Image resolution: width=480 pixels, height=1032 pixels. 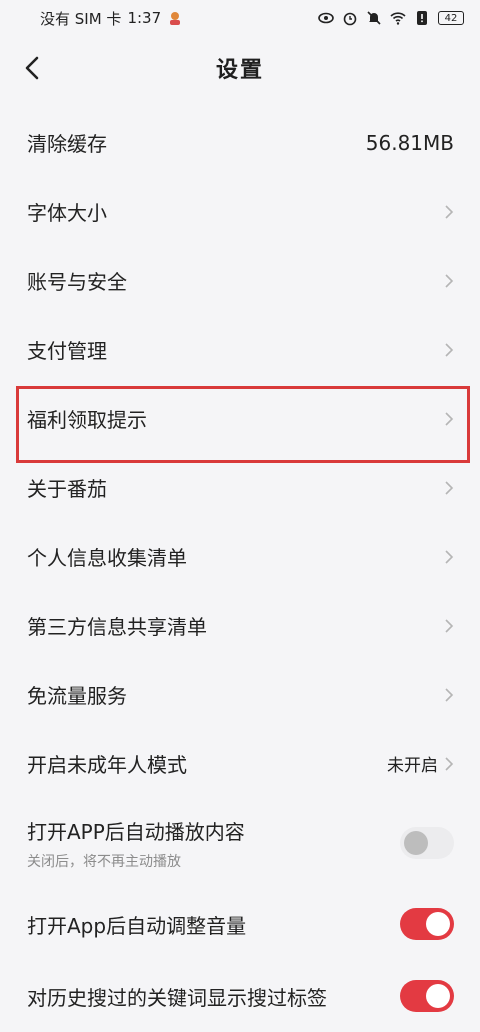 What do you see at coordinates (240, 18) in the screenshot?
I see `status-bar: 没有 SIM 卡 1:37 42` at bounding box center [240, 18].